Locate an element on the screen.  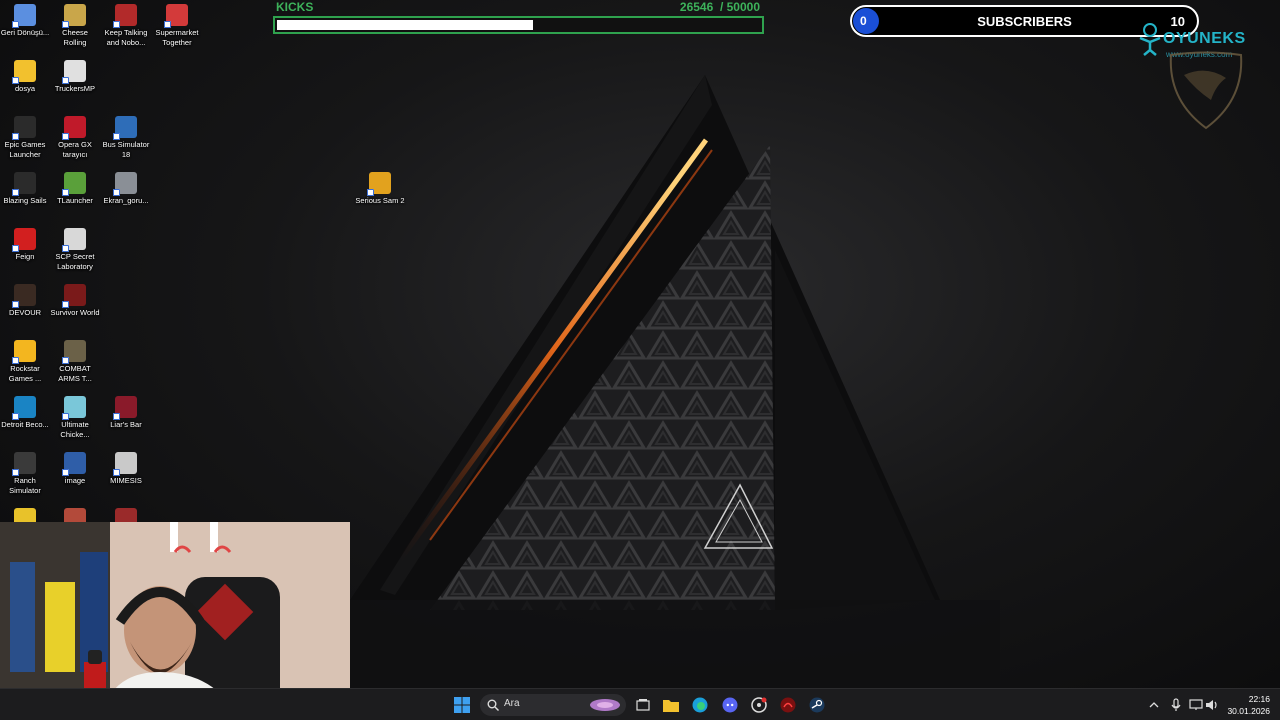
file-explorer-icon is located at coordinates (671, 705).